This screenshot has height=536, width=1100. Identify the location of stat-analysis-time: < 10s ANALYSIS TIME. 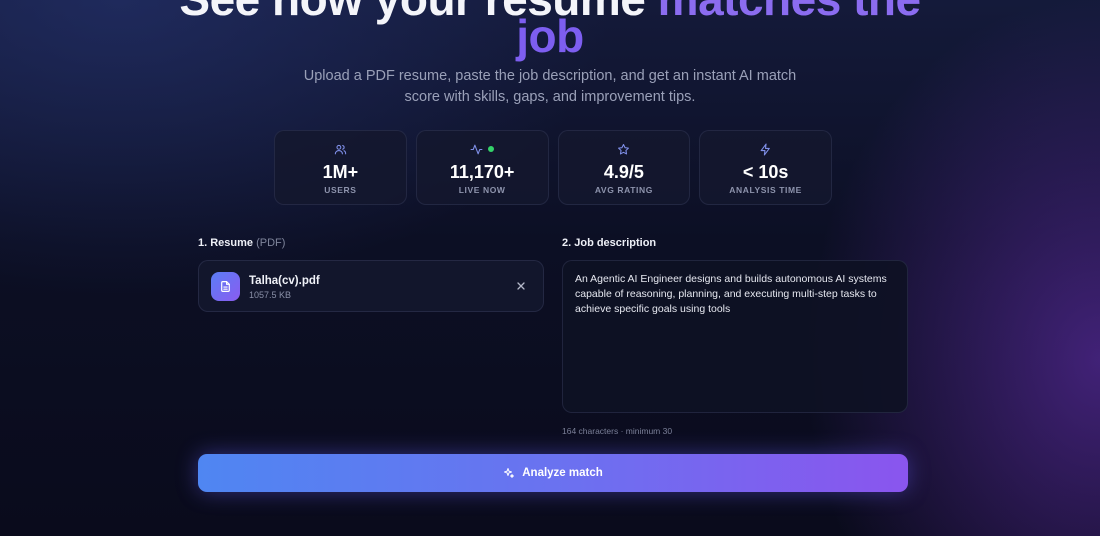
(765, 167).